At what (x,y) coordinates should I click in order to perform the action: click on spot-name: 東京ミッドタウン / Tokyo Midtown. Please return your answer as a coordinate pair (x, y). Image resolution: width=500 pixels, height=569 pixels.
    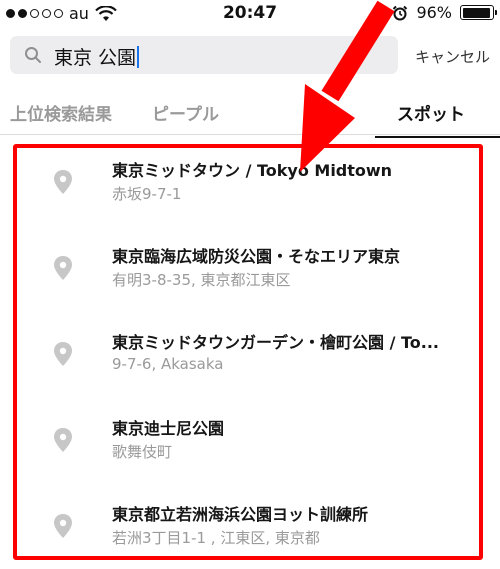
    Looking at the image, I should click on (252, 170).